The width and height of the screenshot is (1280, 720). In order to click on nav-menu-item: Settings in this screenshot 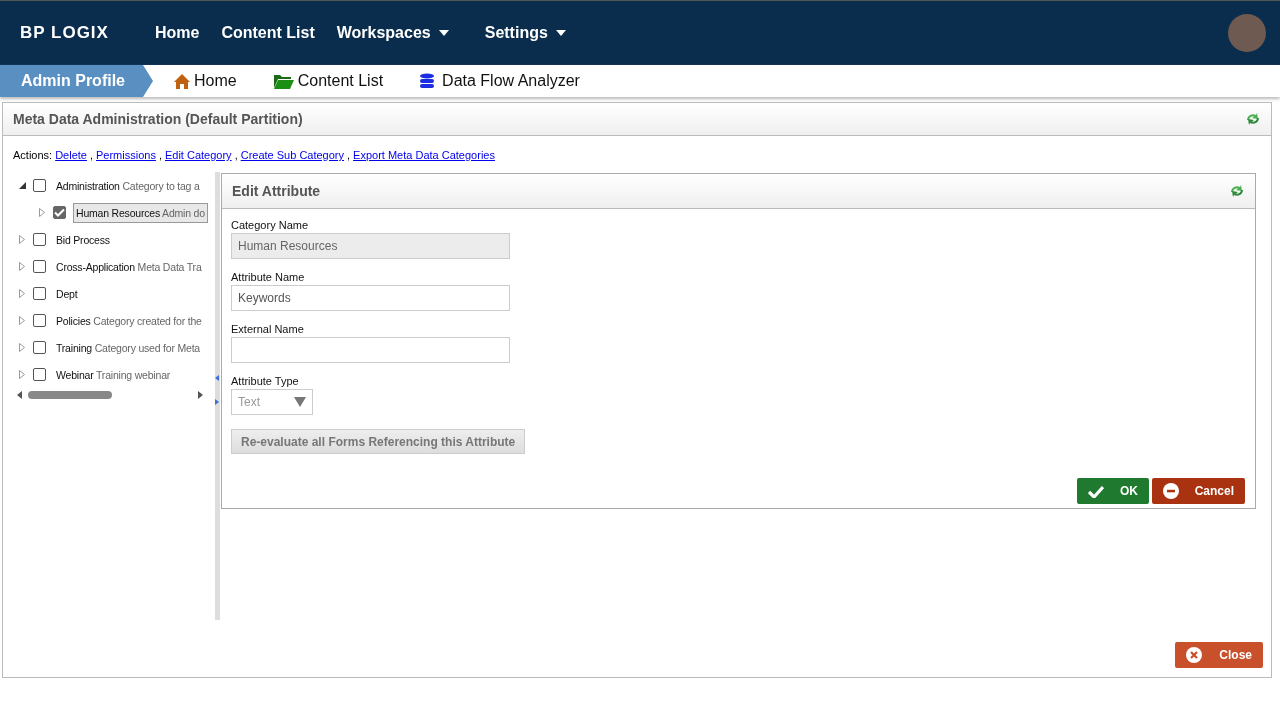, I will do `click(525, 33)`.